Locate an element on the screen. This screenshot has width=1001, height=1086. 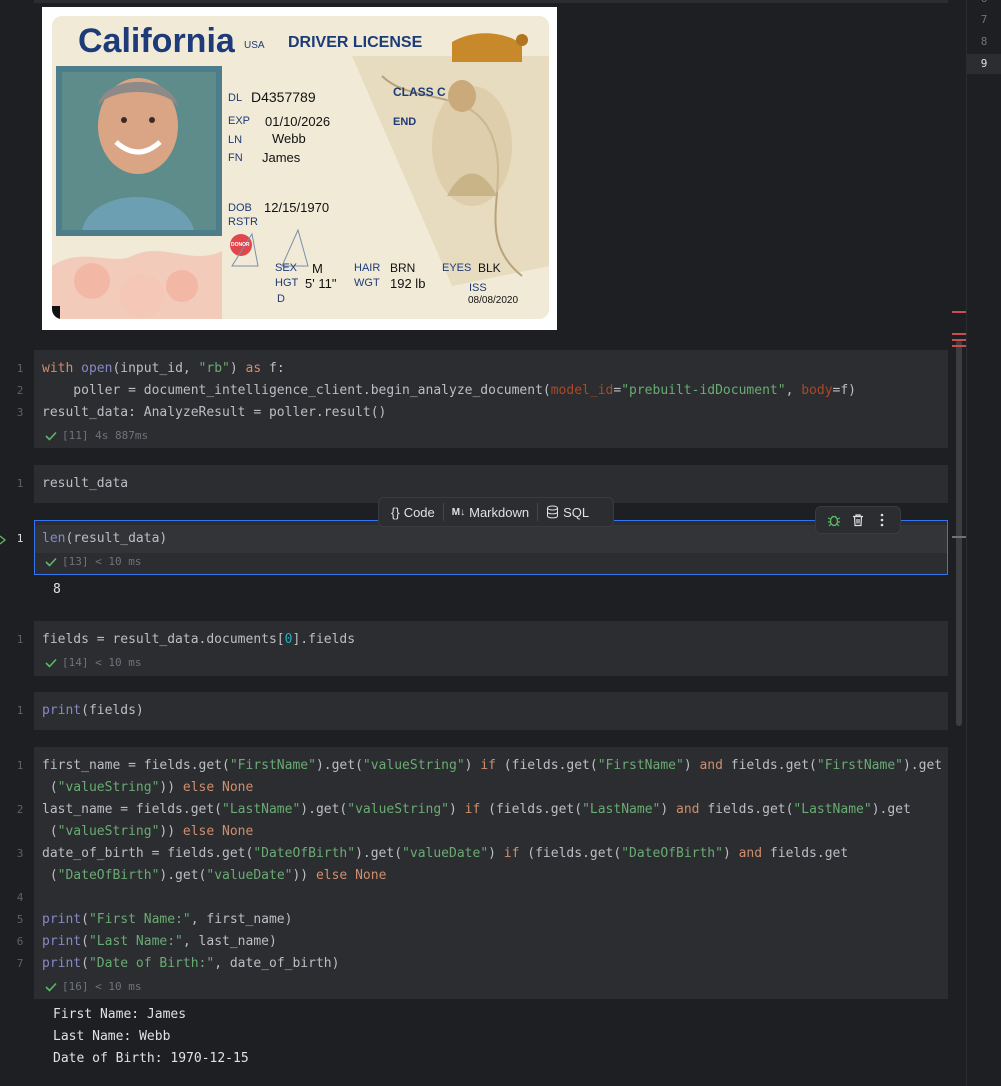
license-country: USA is located at coordinates (254, 45).